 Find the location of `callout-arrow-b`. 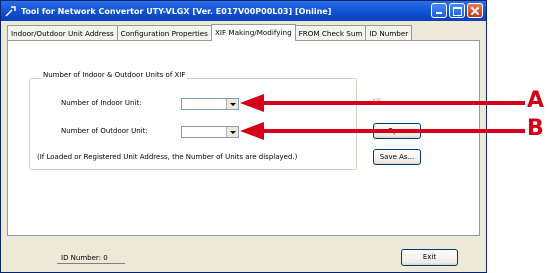

callout-arrow-b is located at coordinates (382, 131).